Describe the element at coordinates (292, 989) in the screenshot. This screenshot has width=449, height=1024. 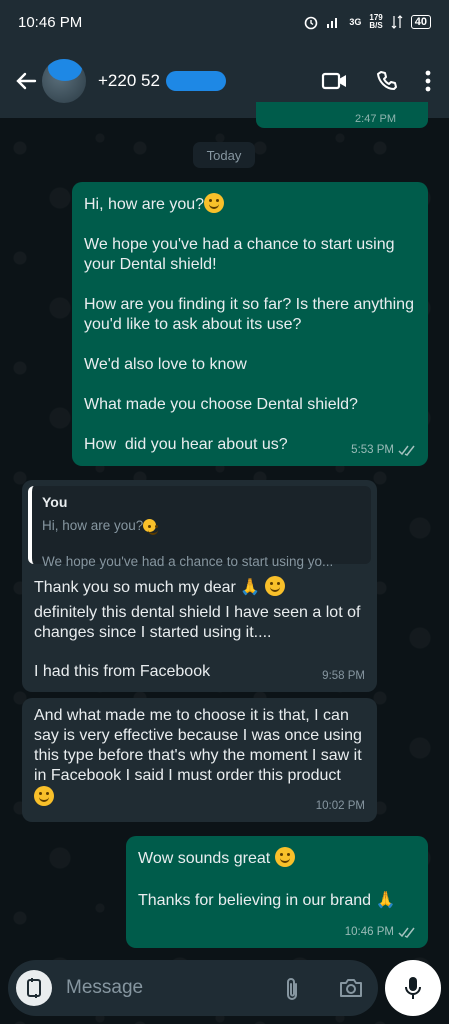
I see `attach-icon` at that location.